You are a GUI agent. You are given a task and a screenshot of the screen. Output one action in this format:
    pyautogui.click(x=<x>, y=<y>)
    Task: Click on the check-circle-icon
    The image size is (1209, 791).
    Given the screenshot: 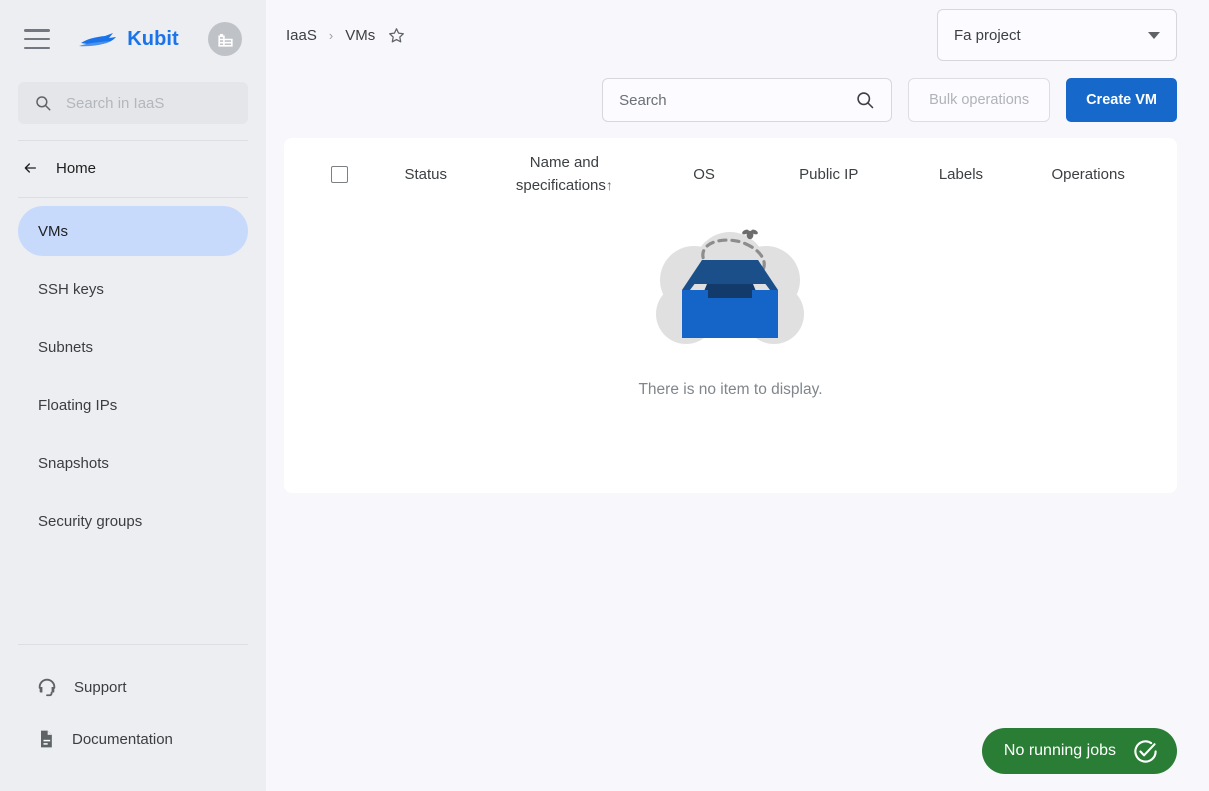 What is the action you would take?
    pyautogui.click(x=1145, y=751)
    